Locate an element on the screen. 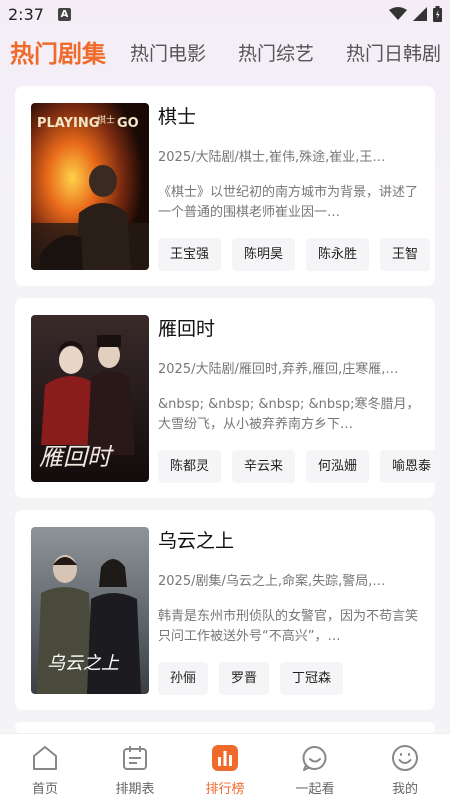 This screenshot has width=450, height=800. nav-home-label: 首页 is located at coordinates (44, 789).